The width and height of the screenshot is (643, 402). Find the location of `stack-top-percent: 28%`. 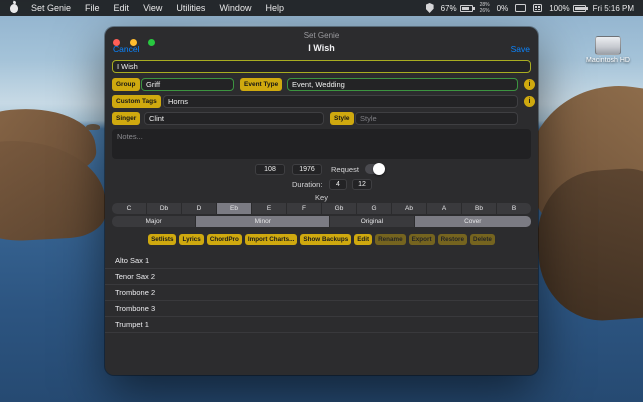

stack-top-percent: 28% is located at coordinates (484, 4).